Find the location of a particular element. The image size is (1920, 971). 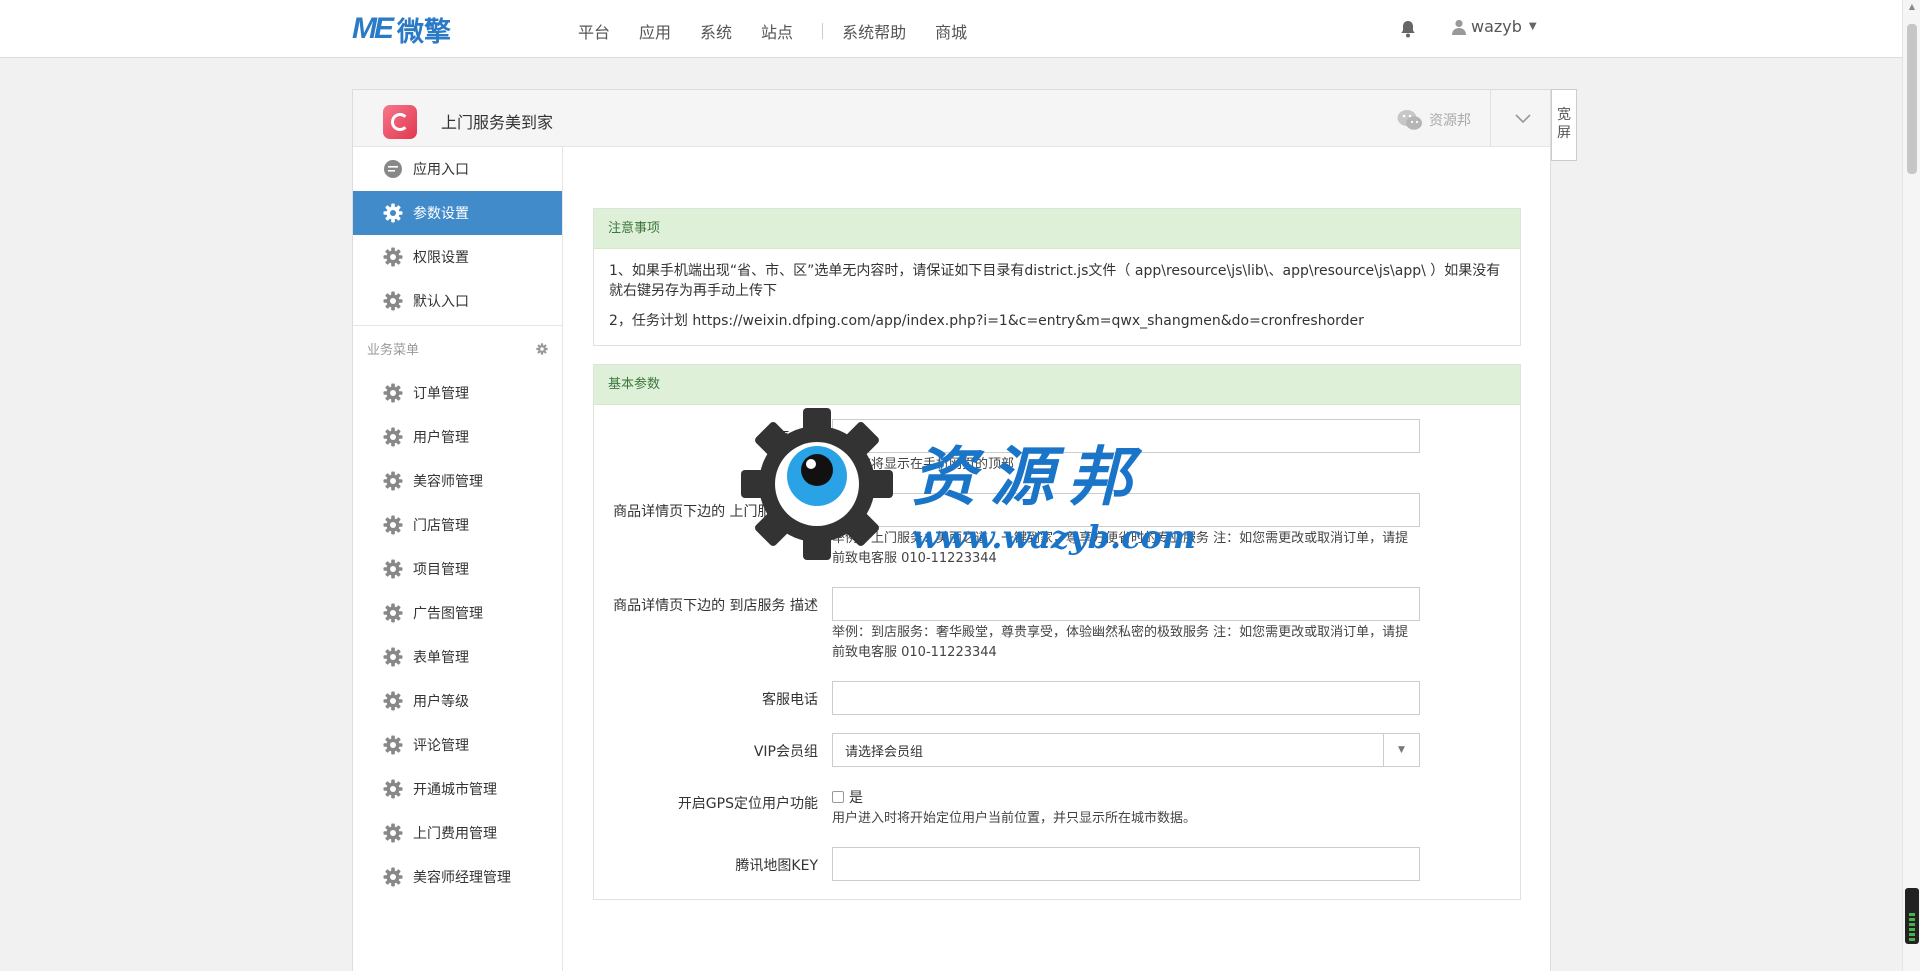

phone-label: 客服电话 is located at coordinates (790, 700).